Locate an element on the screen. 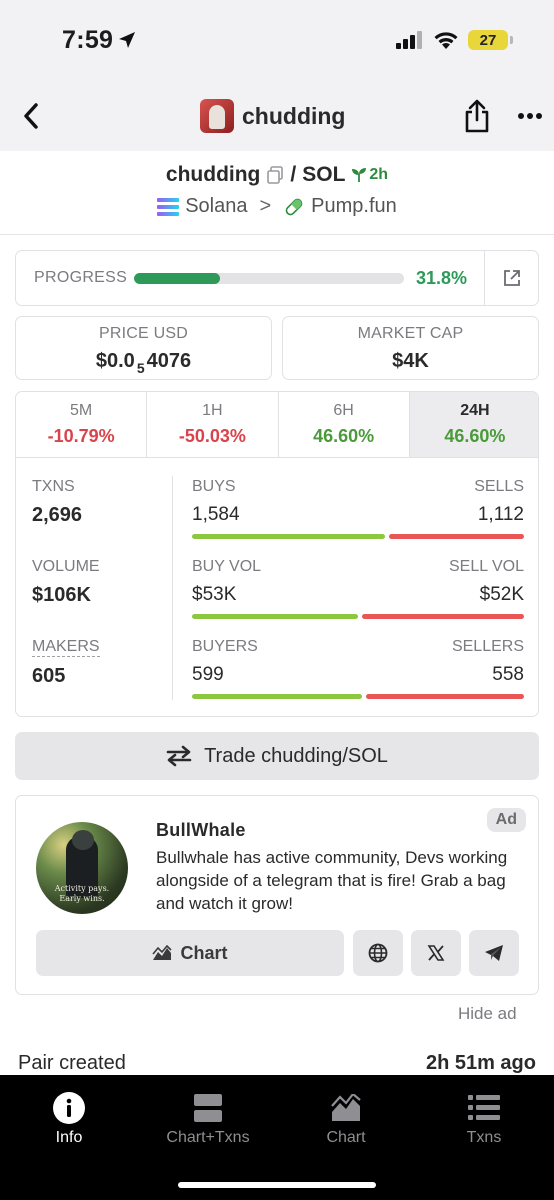 This screenshot has width=554, height=1200. progress-label: PROGRESS is located at coordinates (81, 277).